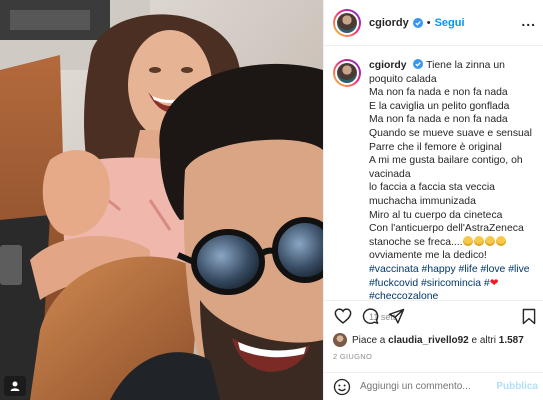 Image resolution: width=543 pixels, height=400 pixels. Describe the element at coordinates (428, 386) in the screenshot. I see `comment-input` at that location.